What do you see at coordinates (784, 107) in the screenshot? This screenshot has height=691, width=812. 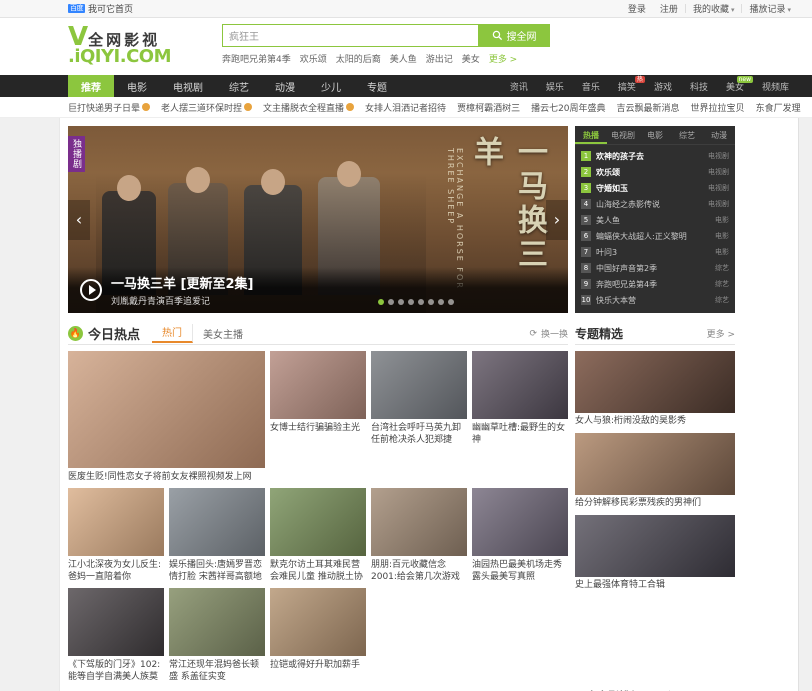 I see `news-link: 东食厂发理` at bounding box center [784, 107].